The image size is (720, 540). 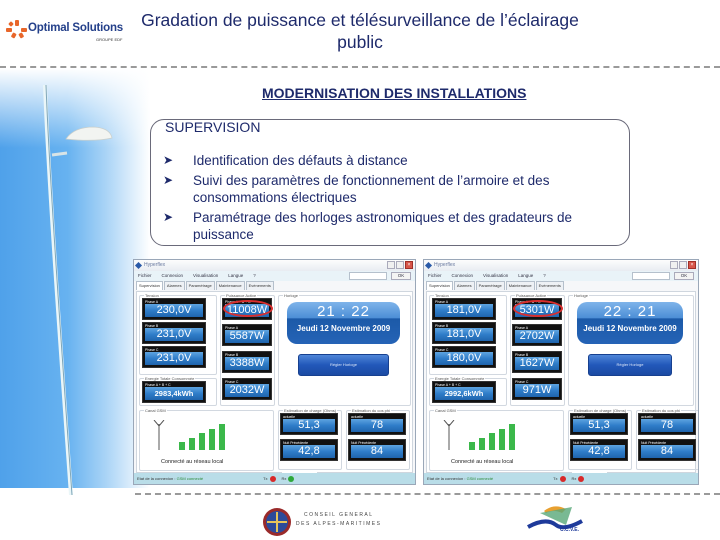 What do you see at coordinates (561, 276) in the screenshot?
I see `menu-bar: Fichier Connexion Visualisation Langue? OK` at bounding box center [561, 276].